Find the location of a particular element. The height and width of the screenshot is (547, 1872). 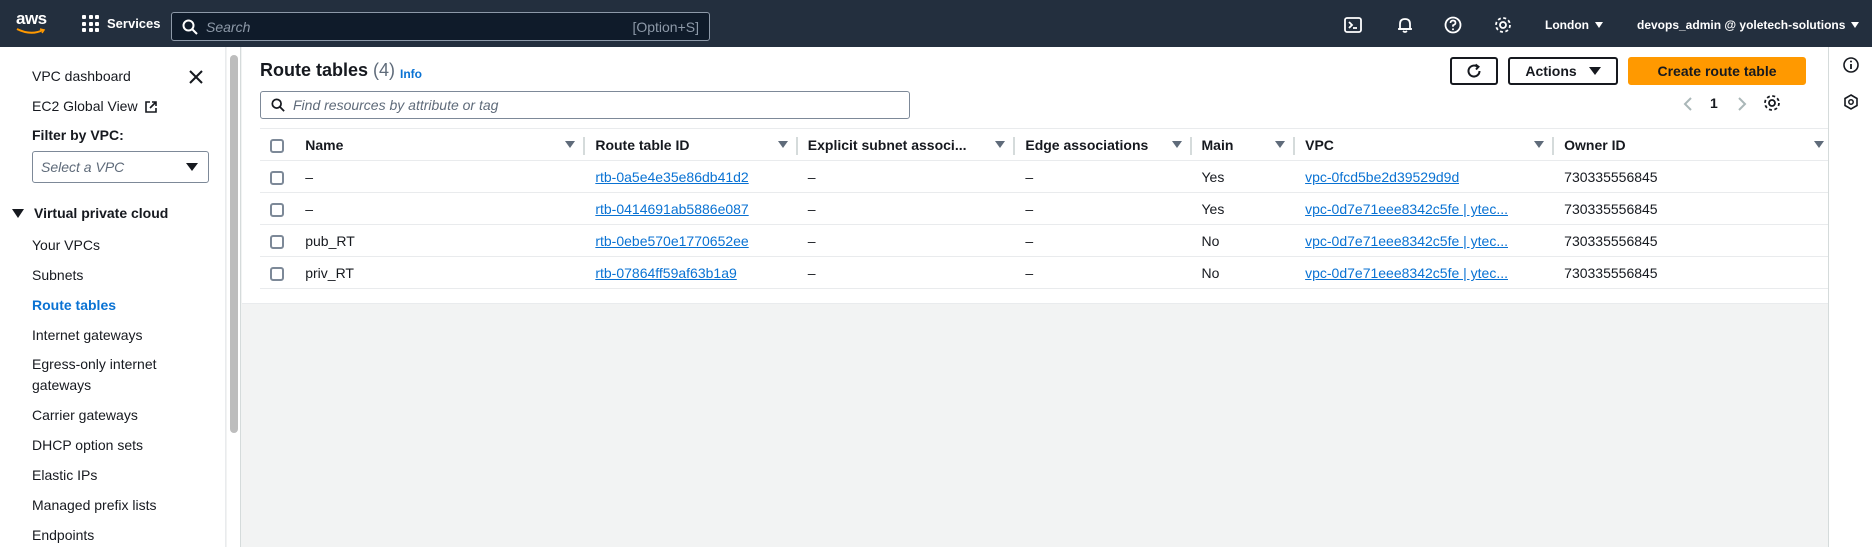

column-header-name: Name is located at coordinates (440, 144).